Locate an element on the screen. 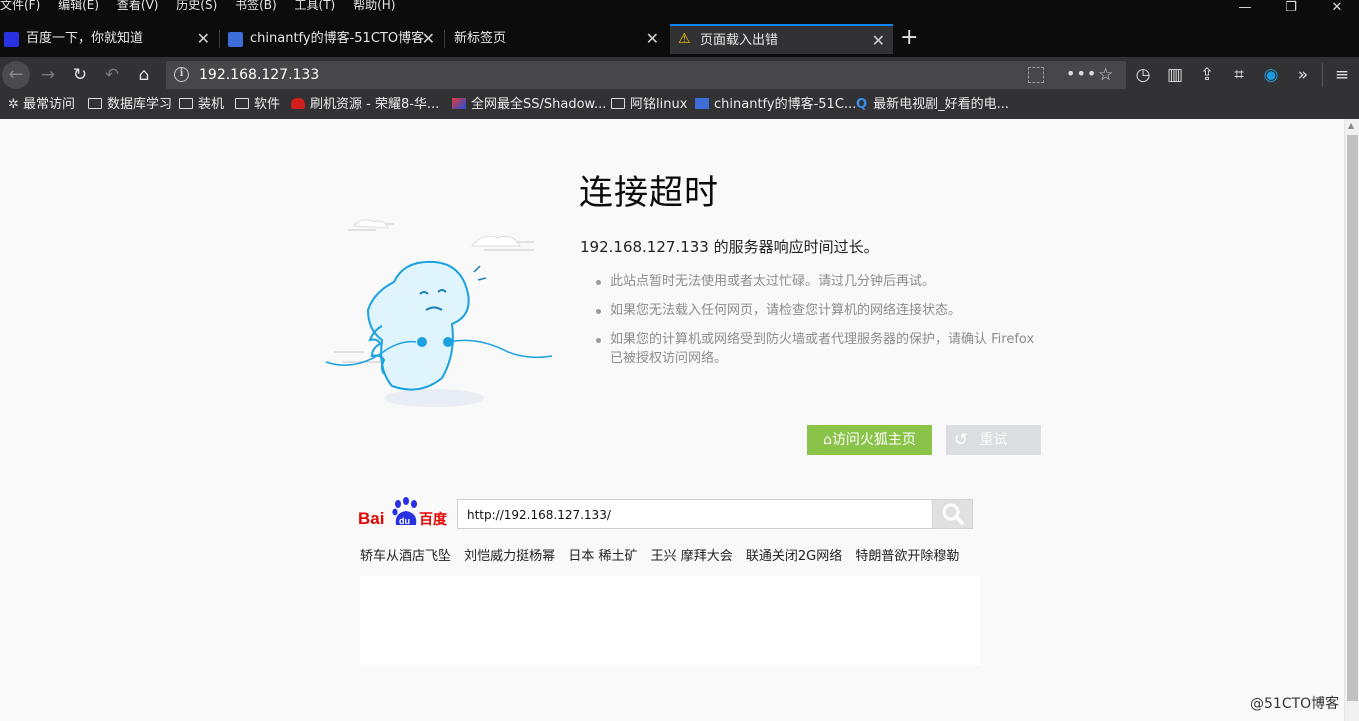  bookmark-folder-install: 装机 is located at coordinates (201, 105).